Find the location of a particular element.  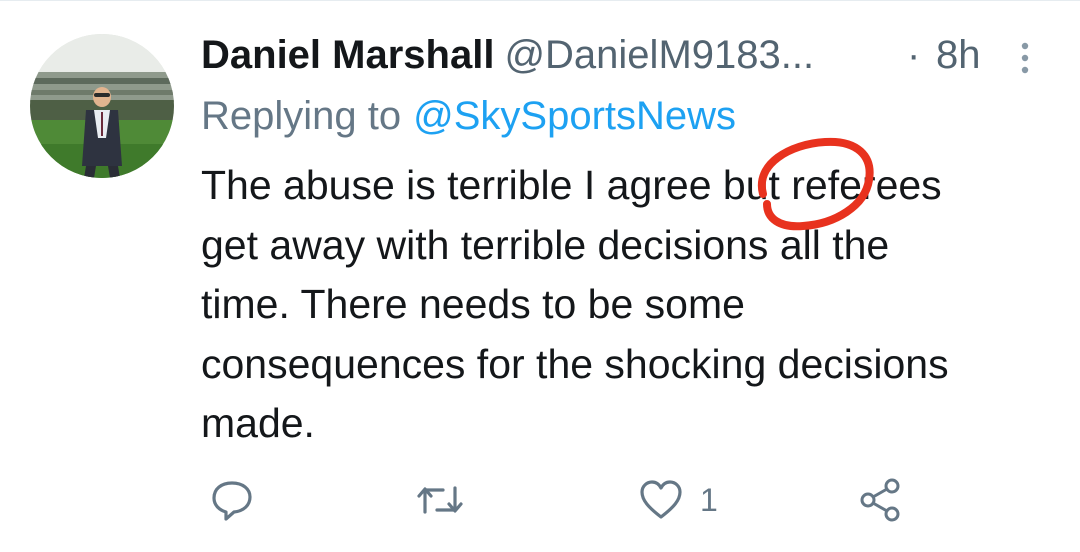

retweet-icon is located at coordinates (440, 500).